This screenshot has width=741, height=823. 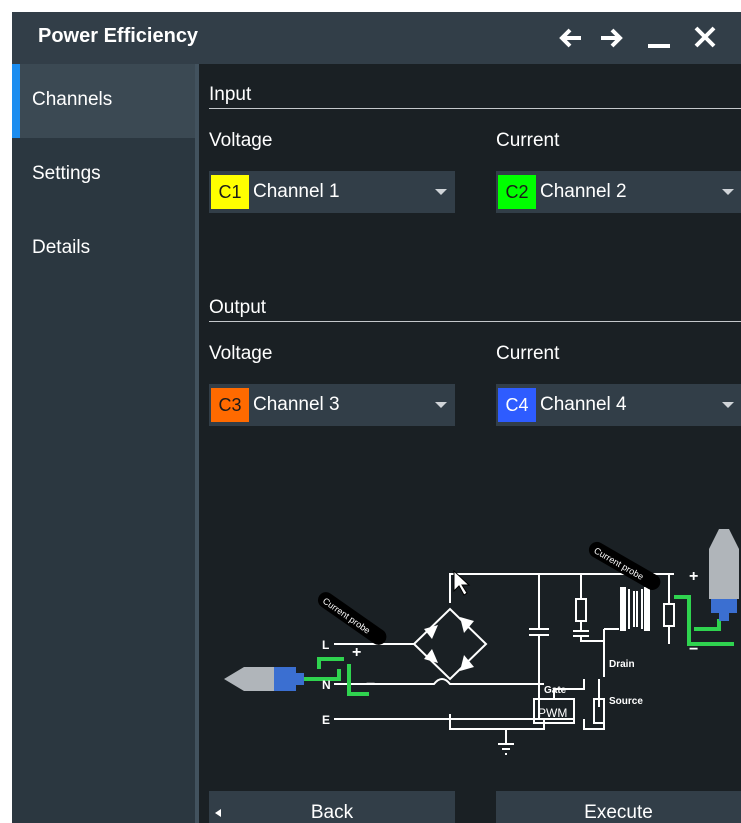 What do you see at coordinates (326, 685) in the screenshot?
I see `line-label-n: N` at bounding box center [326, 685].